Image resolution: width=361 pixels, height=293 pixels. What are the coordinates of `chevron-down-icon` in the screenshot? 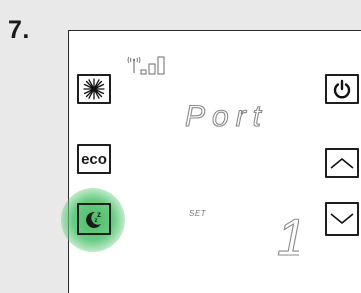 It's located at (342, 219).